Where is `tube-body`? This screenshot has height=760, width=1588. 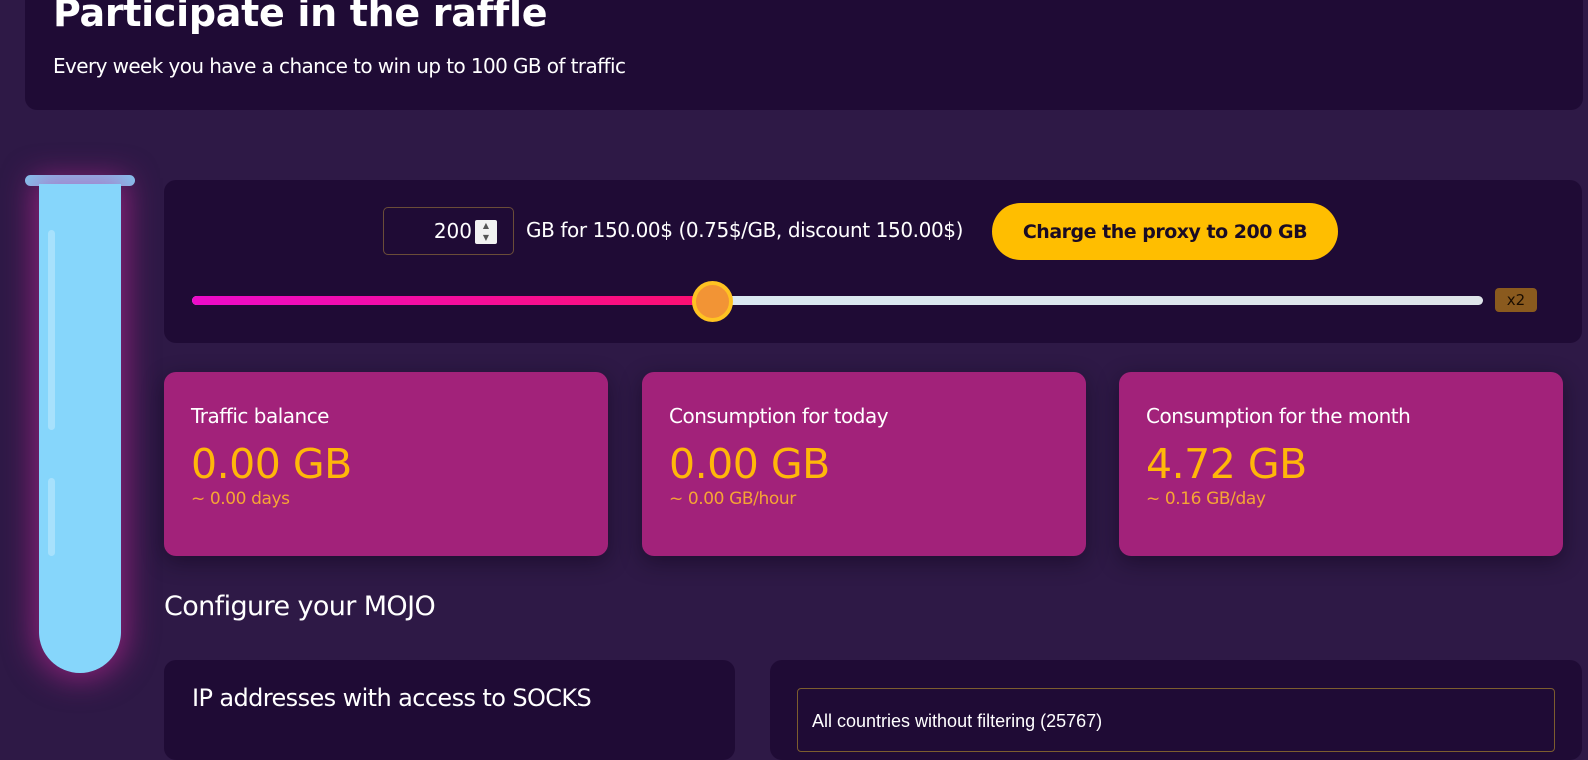 tube-body is located at coordinates (80, 428).